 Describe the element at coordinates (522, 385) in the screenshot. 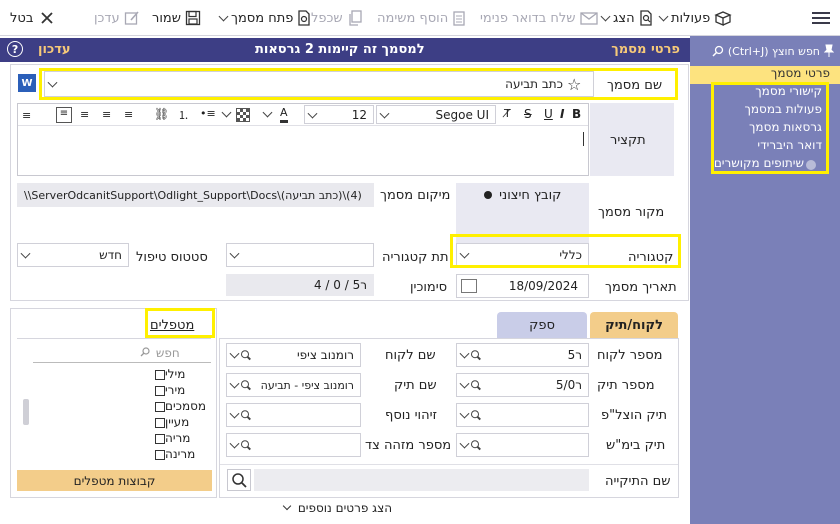

I see `case-no-field: ר5/0` at that location.